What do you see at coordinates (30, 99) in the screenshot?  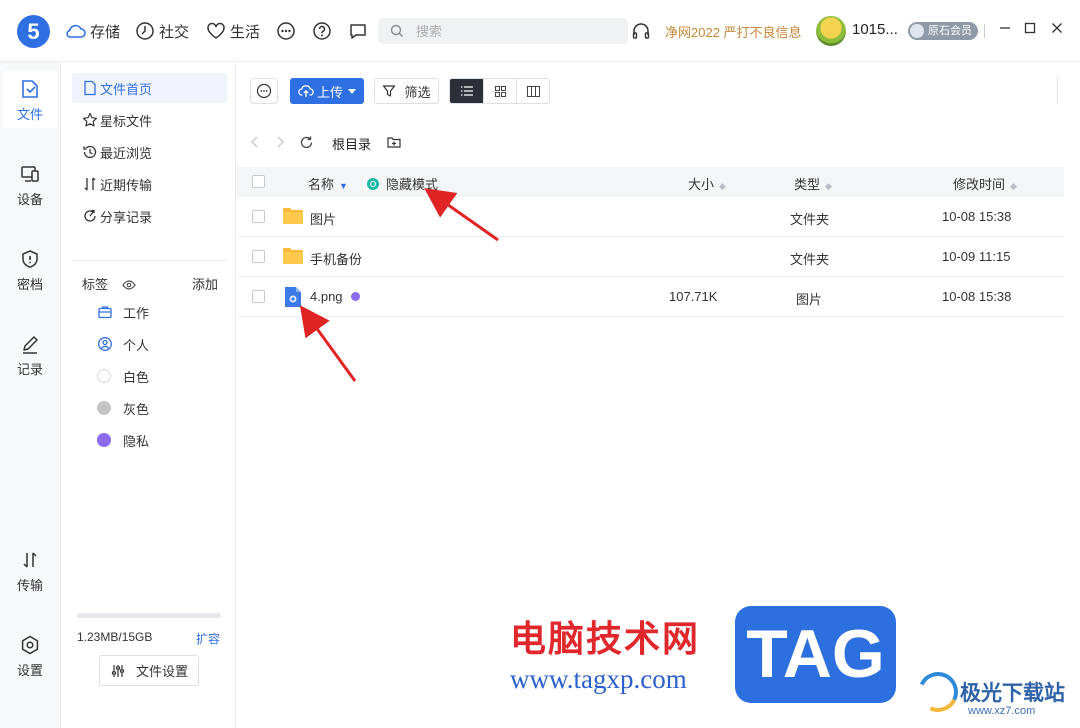 I see `rail-files: 文件` at bounding box center [30, 99].